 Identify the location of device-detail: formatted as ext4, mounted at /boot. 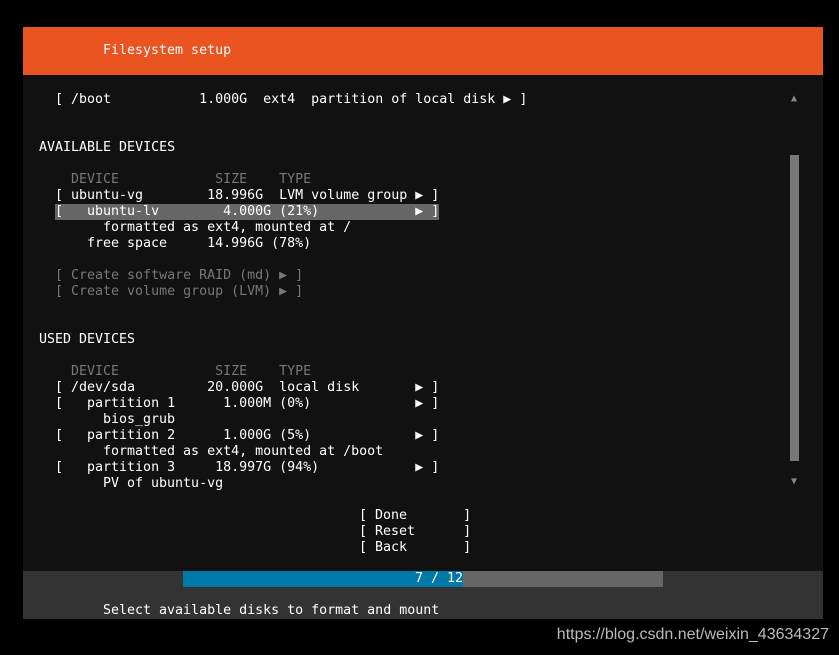
(243, 451).